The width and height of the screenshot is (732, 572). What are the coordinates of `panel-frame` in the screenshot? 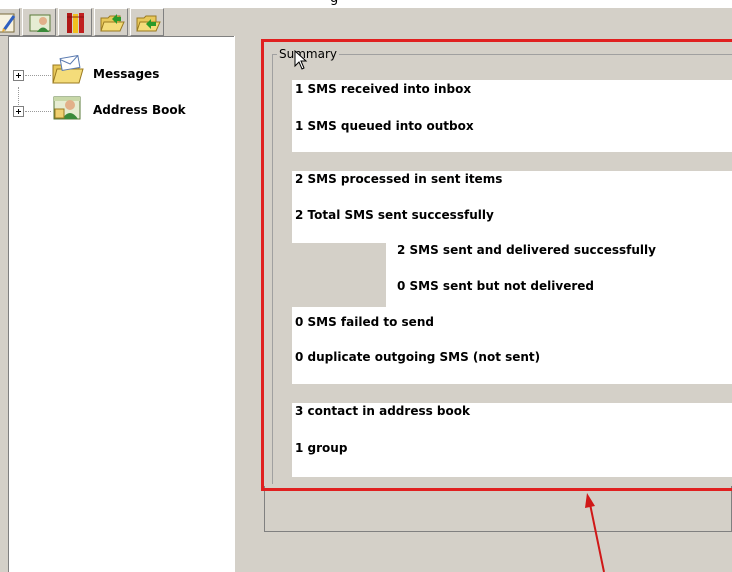 It's located at (498, 509).